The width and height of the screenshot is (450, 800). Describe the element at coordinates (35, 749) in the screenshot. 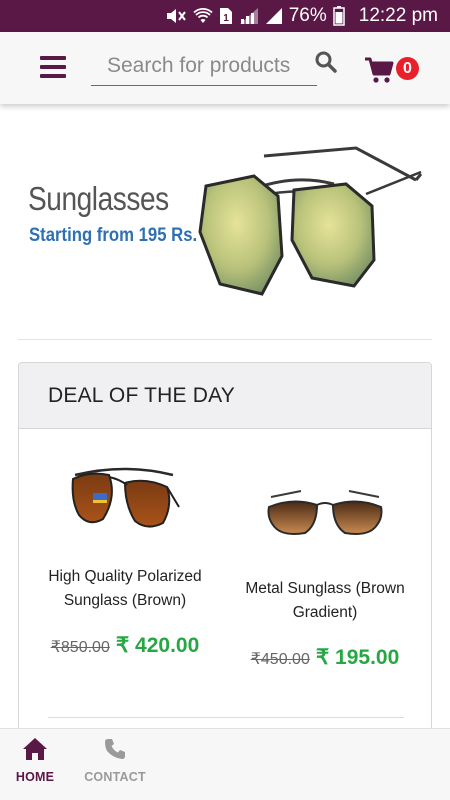

I see `home-icon` at that location.